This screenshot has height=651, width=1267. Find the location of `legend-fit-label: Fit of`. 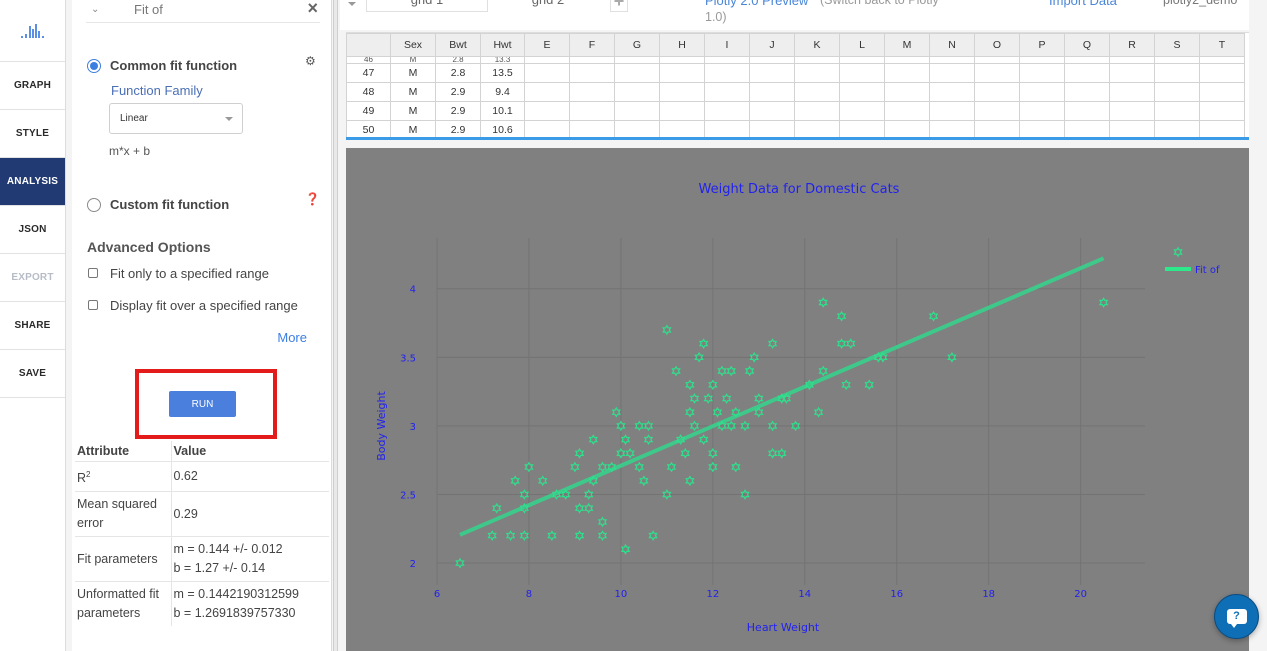

legend-fit-label: Fit of is located at coordinates (1207, 270).